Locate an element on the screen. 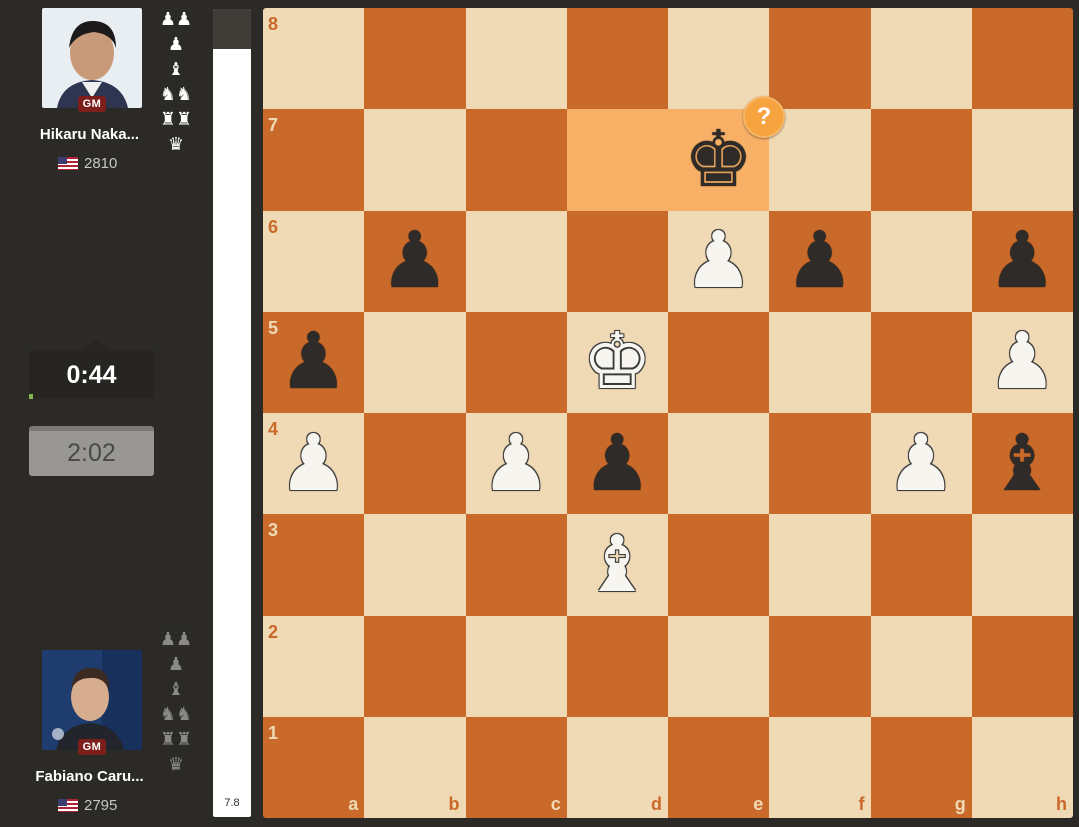 This screenshot has height=827, width=1079. square-e4 is located at coordinates (719, 464).